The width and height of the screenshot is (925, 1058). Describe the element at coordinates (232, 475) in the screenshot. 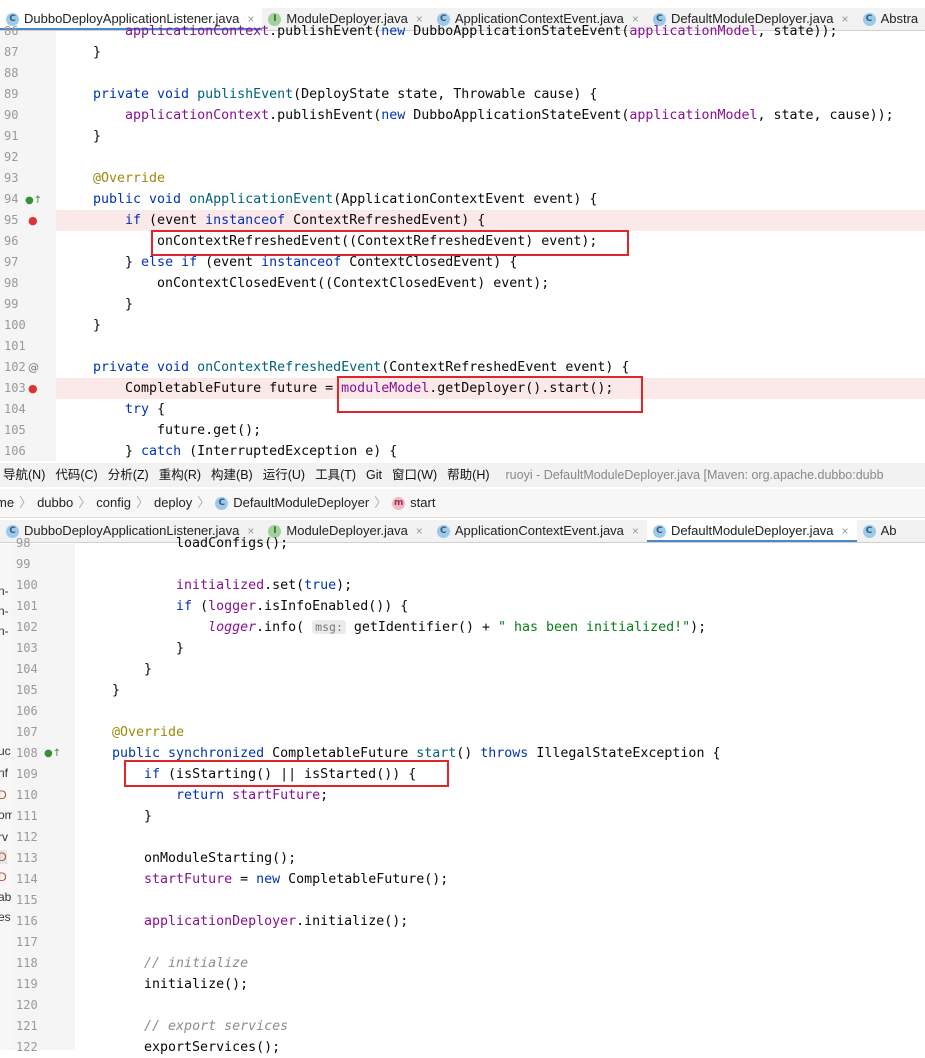

I see `menu-item: 构建(B)` at that location.